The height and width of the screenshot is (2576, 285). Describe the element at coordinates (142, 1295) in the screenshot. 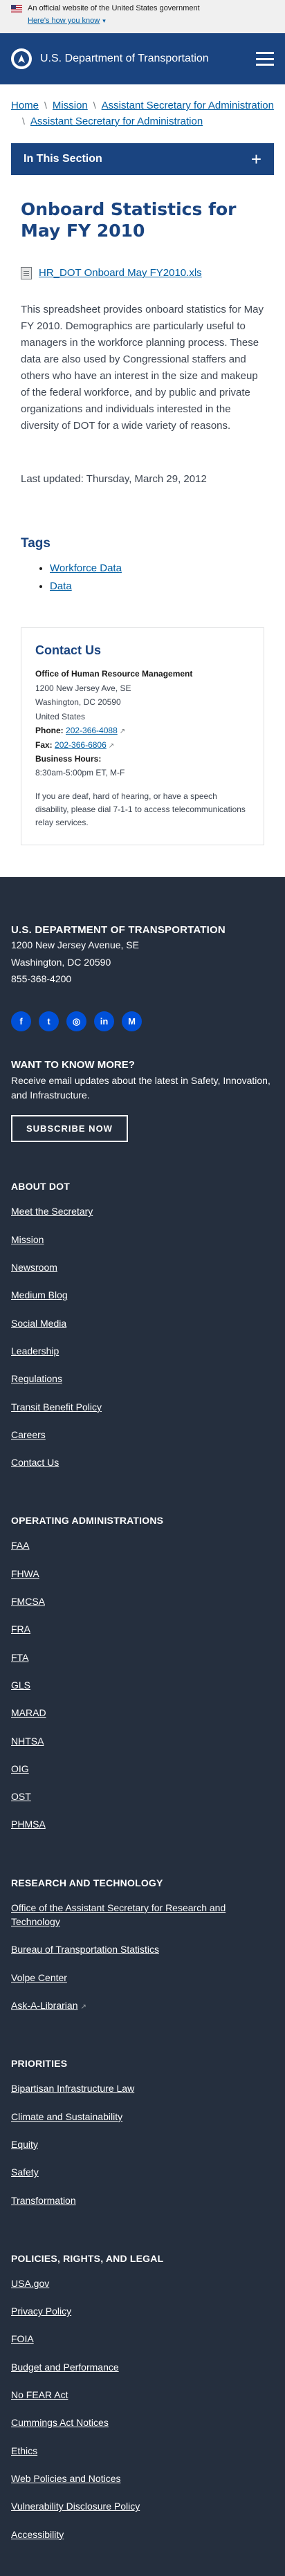

I see `footer-link-item: Medium Blog` at that location.